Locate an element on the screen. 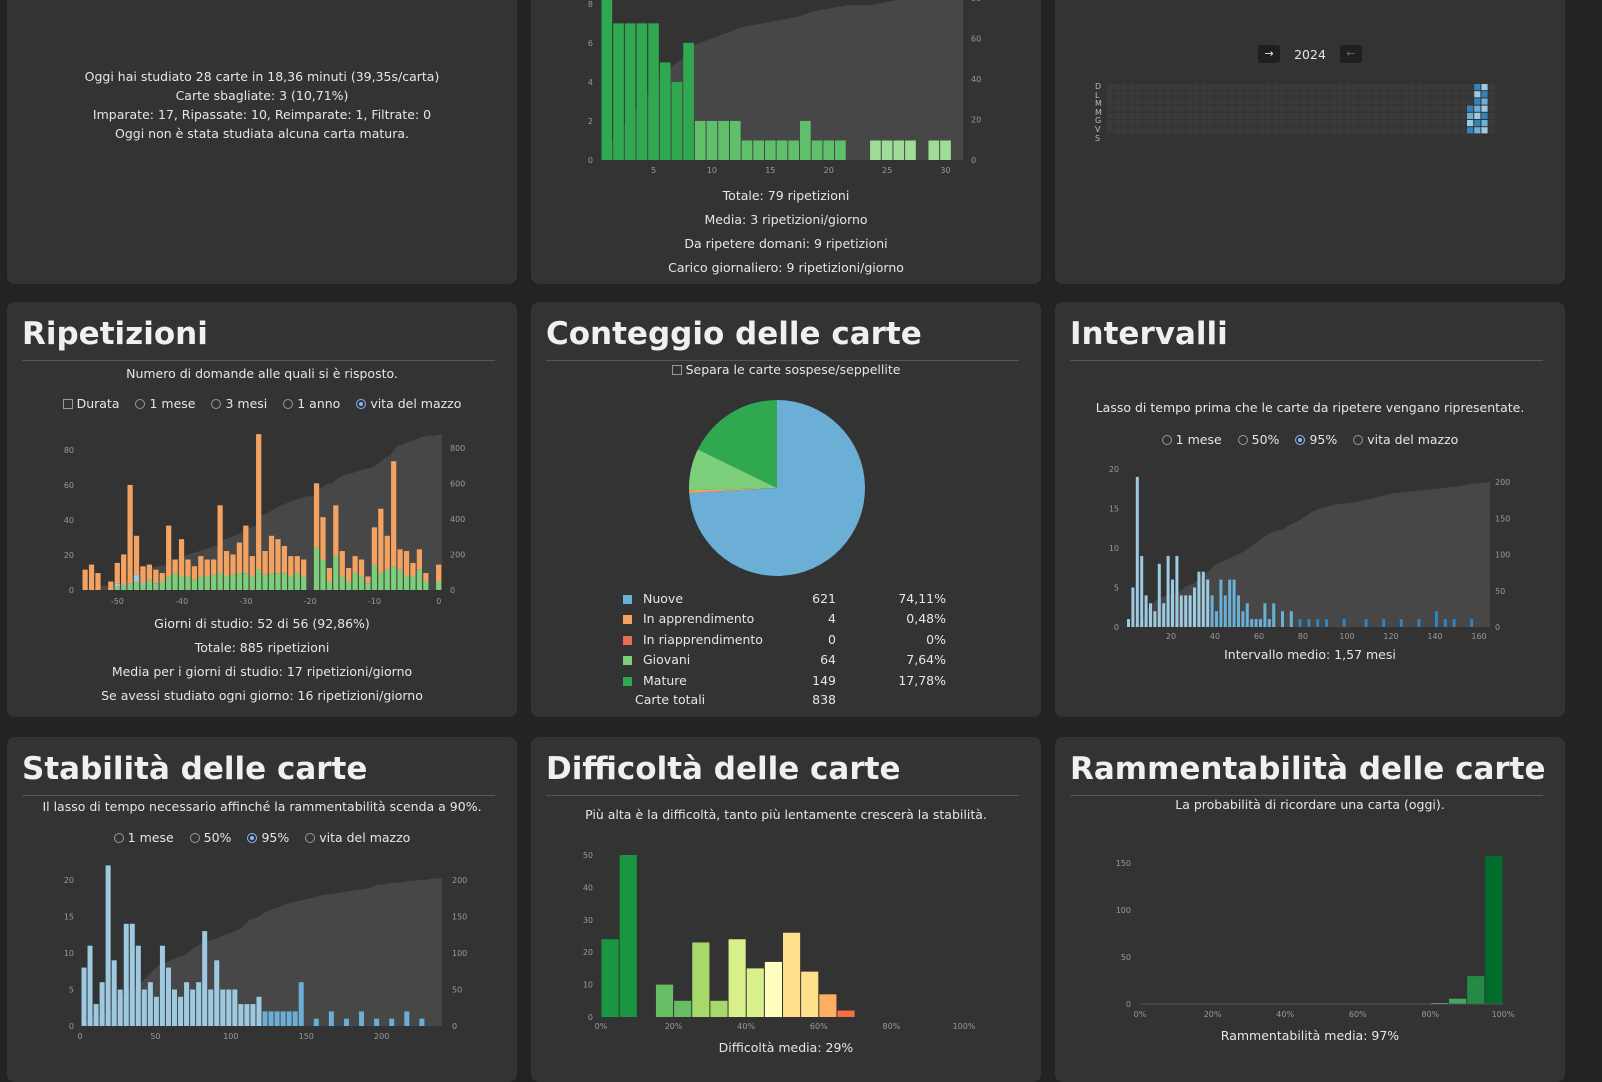  future-stat-tomorrow: Da ripetere domani: 9 ripetizioni is located at coordinates (786, 243).